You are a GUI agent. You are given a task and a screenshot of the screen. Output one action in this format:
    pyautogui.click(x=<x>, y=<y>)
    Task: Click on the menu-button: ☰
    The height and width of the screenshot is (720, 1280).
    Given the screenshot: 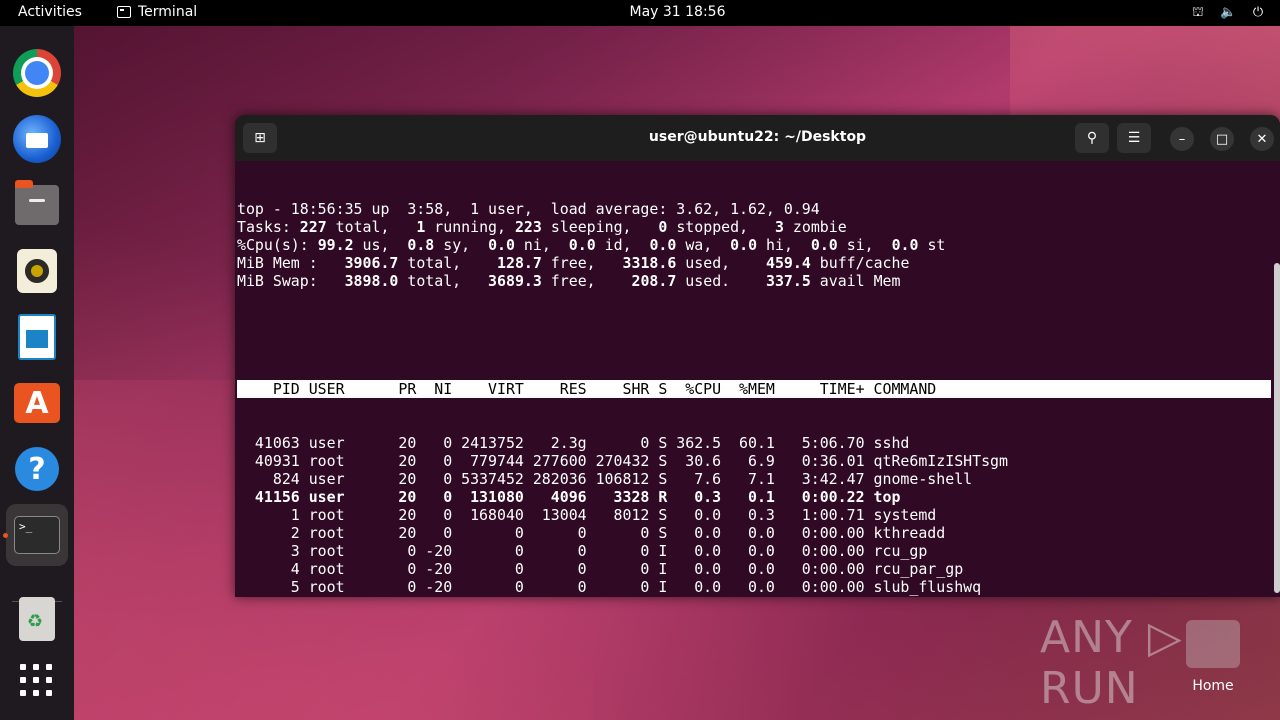 What is the action you would take?
    pyautogui.click(x=1134, y=138)
    